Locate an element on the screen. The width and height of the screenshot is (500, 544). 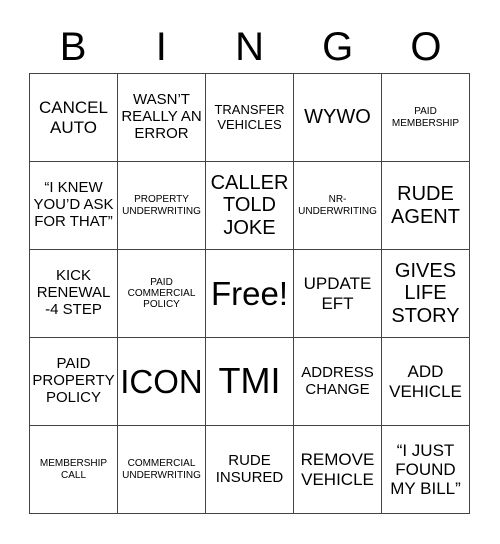
bingo-cell: MEMBERSHIP CALL is located at coordinates (74, 470).